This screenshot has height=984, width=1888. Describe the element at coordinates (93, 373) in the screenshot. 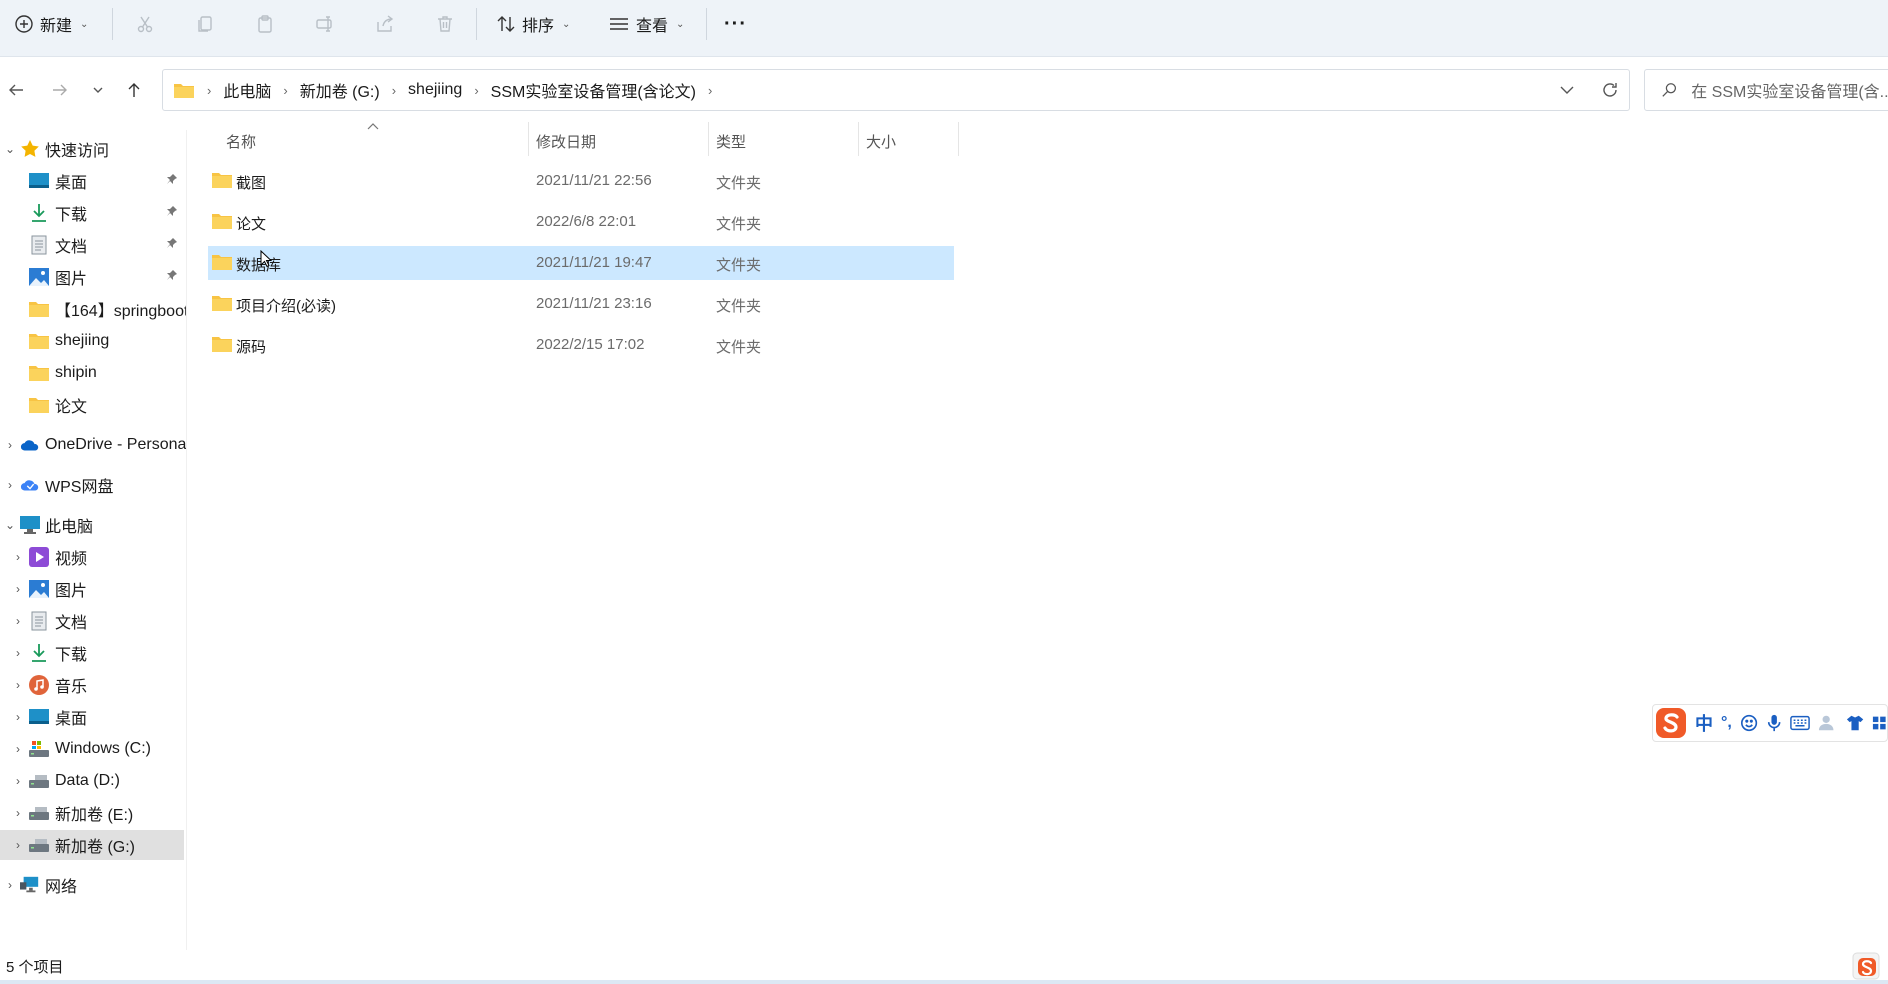

I see `sidebar-item-shipin: shipin` at that location.